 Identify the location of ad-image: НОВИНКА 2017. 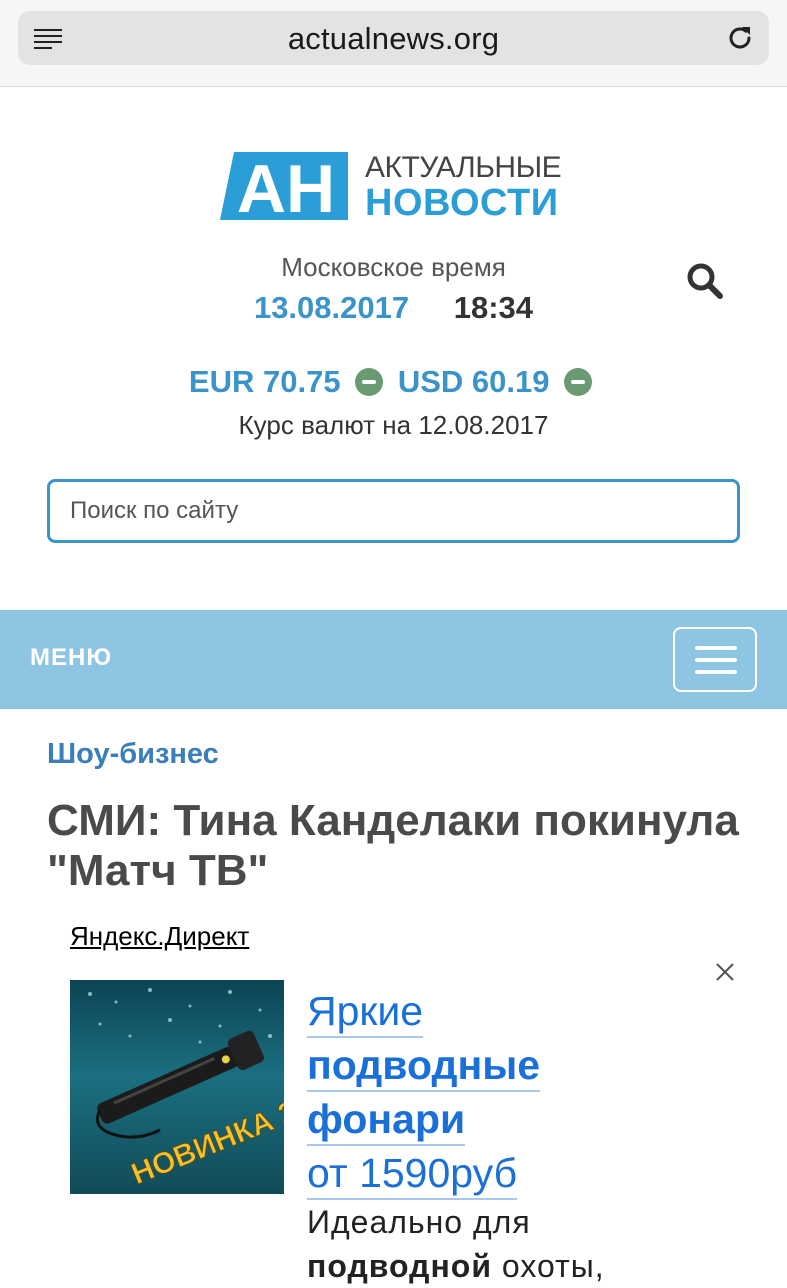
(177, 1087).